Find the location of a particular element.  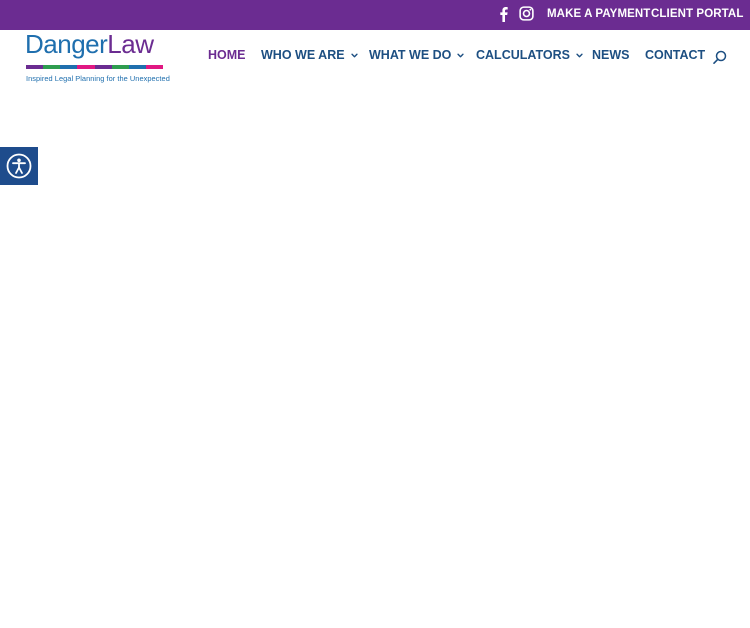

nav-item-label: WHO WE ARE is located at coordinates (303, 55).